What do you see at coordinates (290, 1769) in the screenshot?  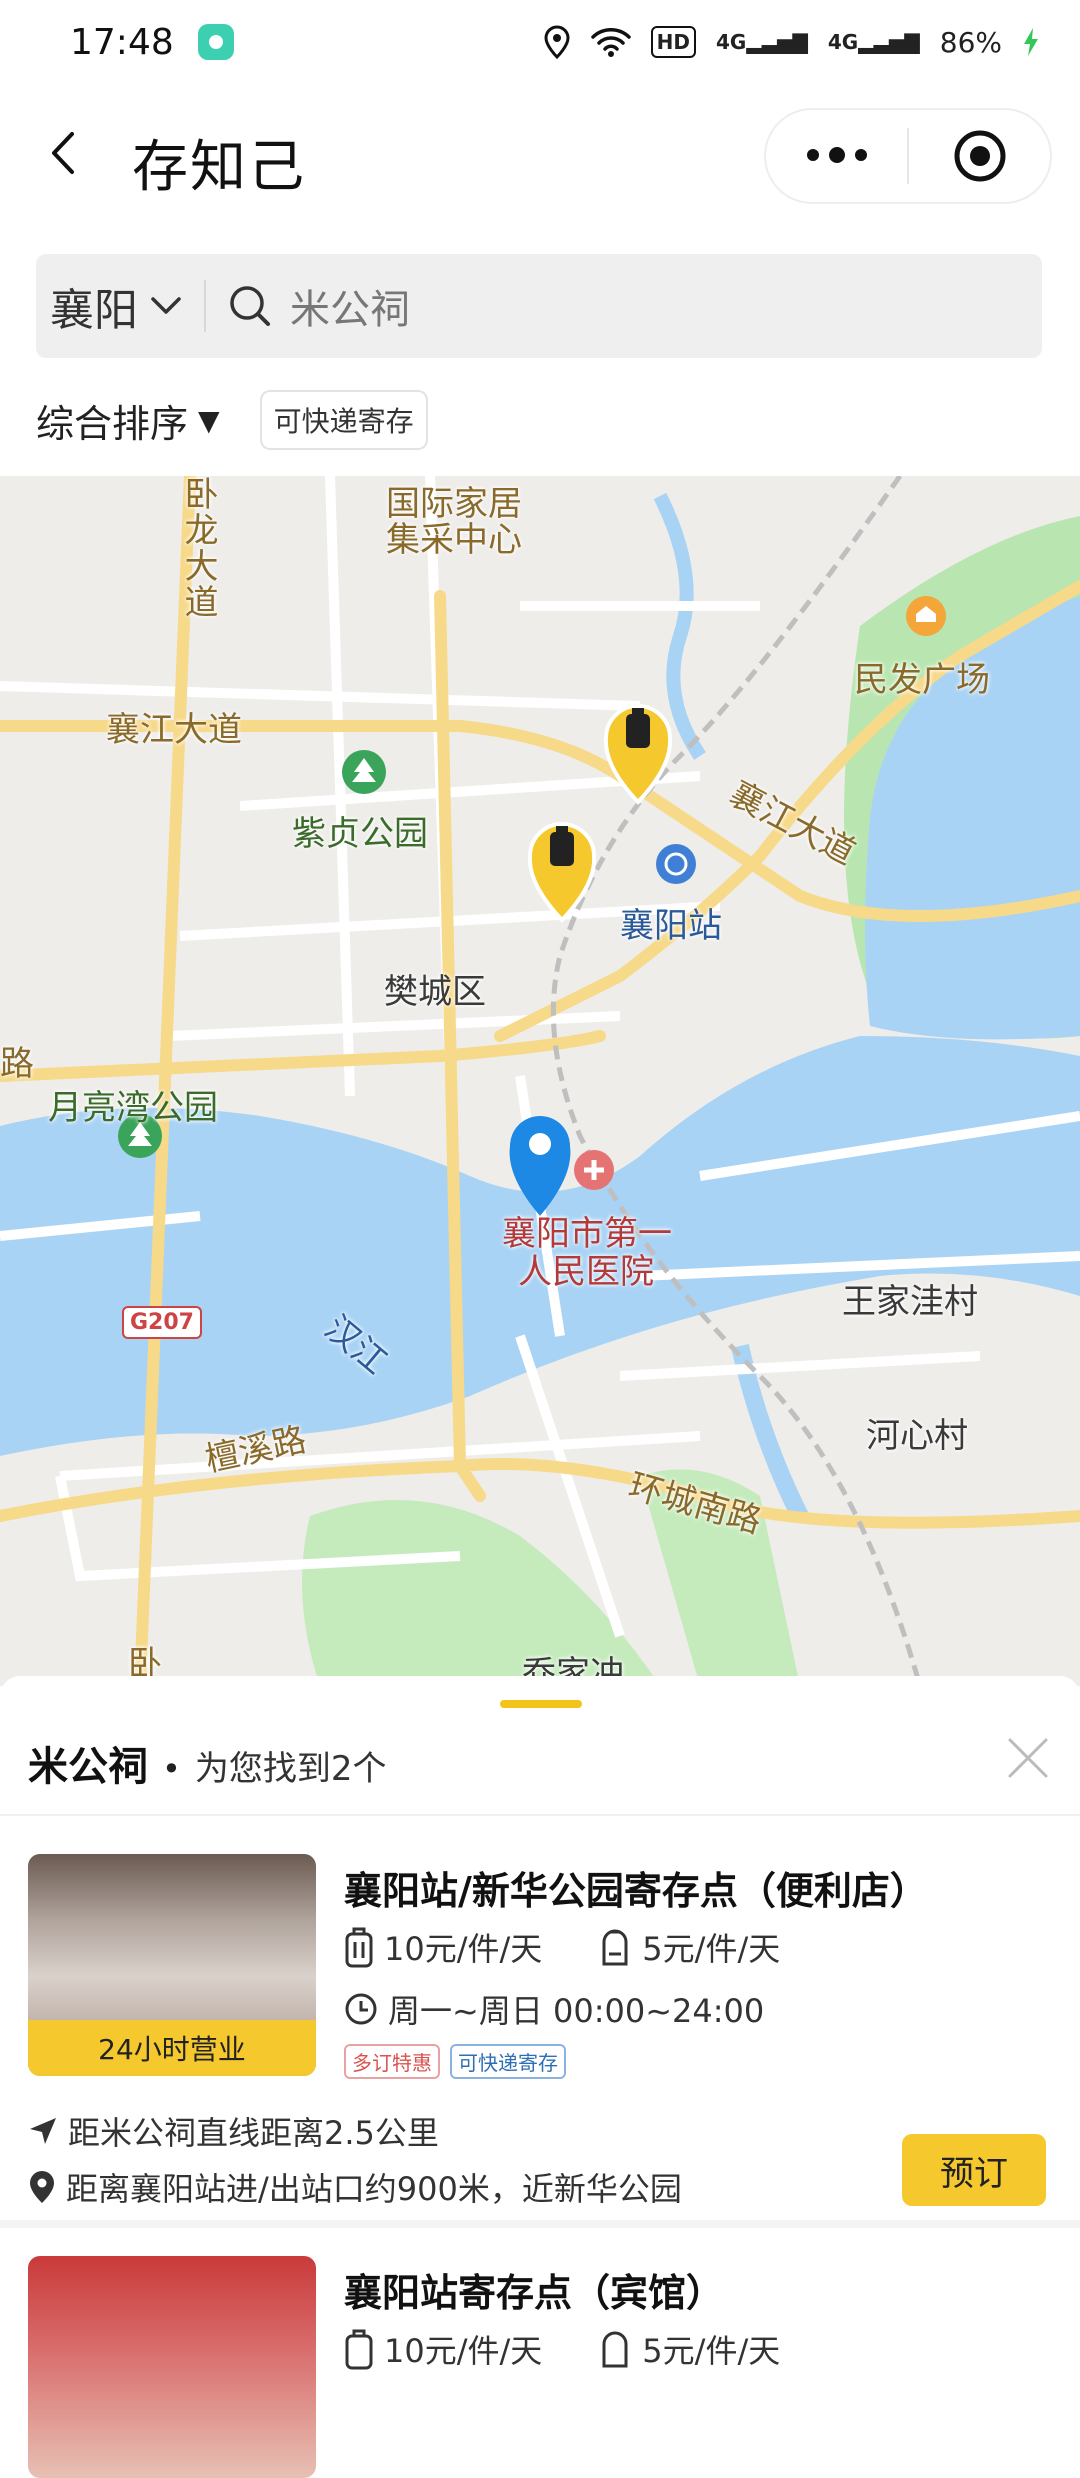 I see `results-count: 为您找到2个` at bounding box center [290, 1769].